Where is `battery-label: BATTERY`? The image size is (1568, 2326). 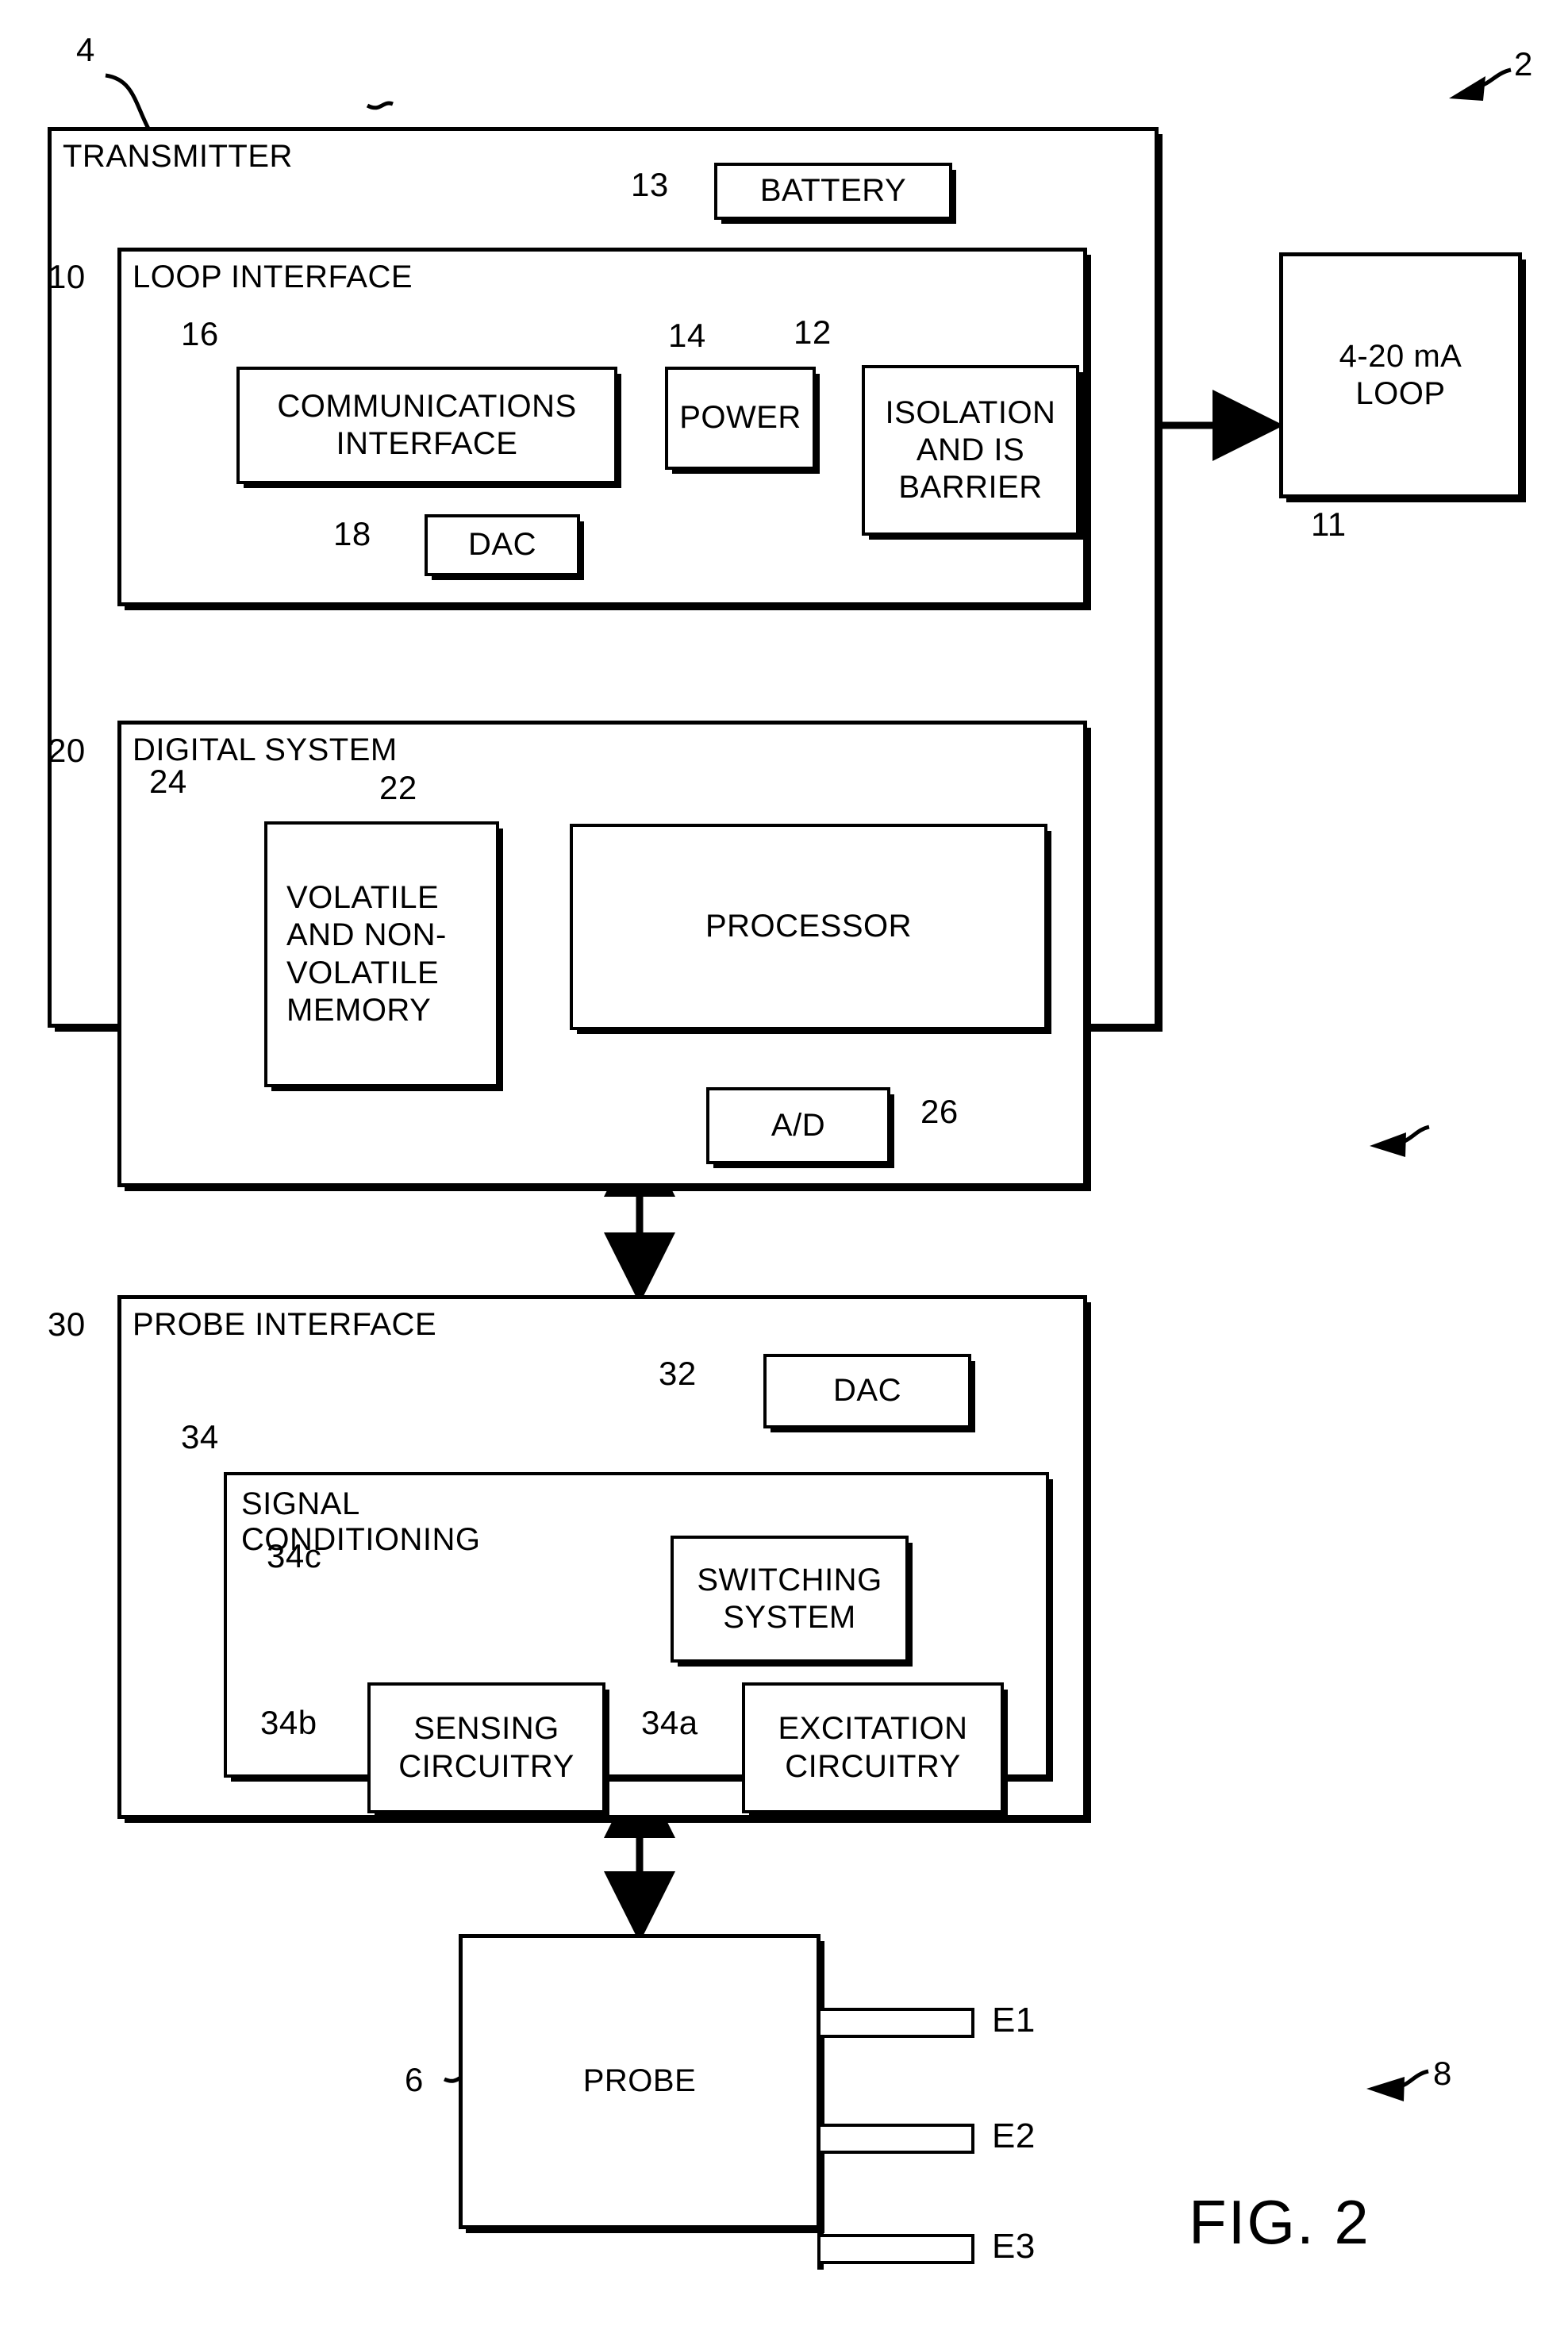 battery-label: BATTERY is located at coordinates (833, 191).